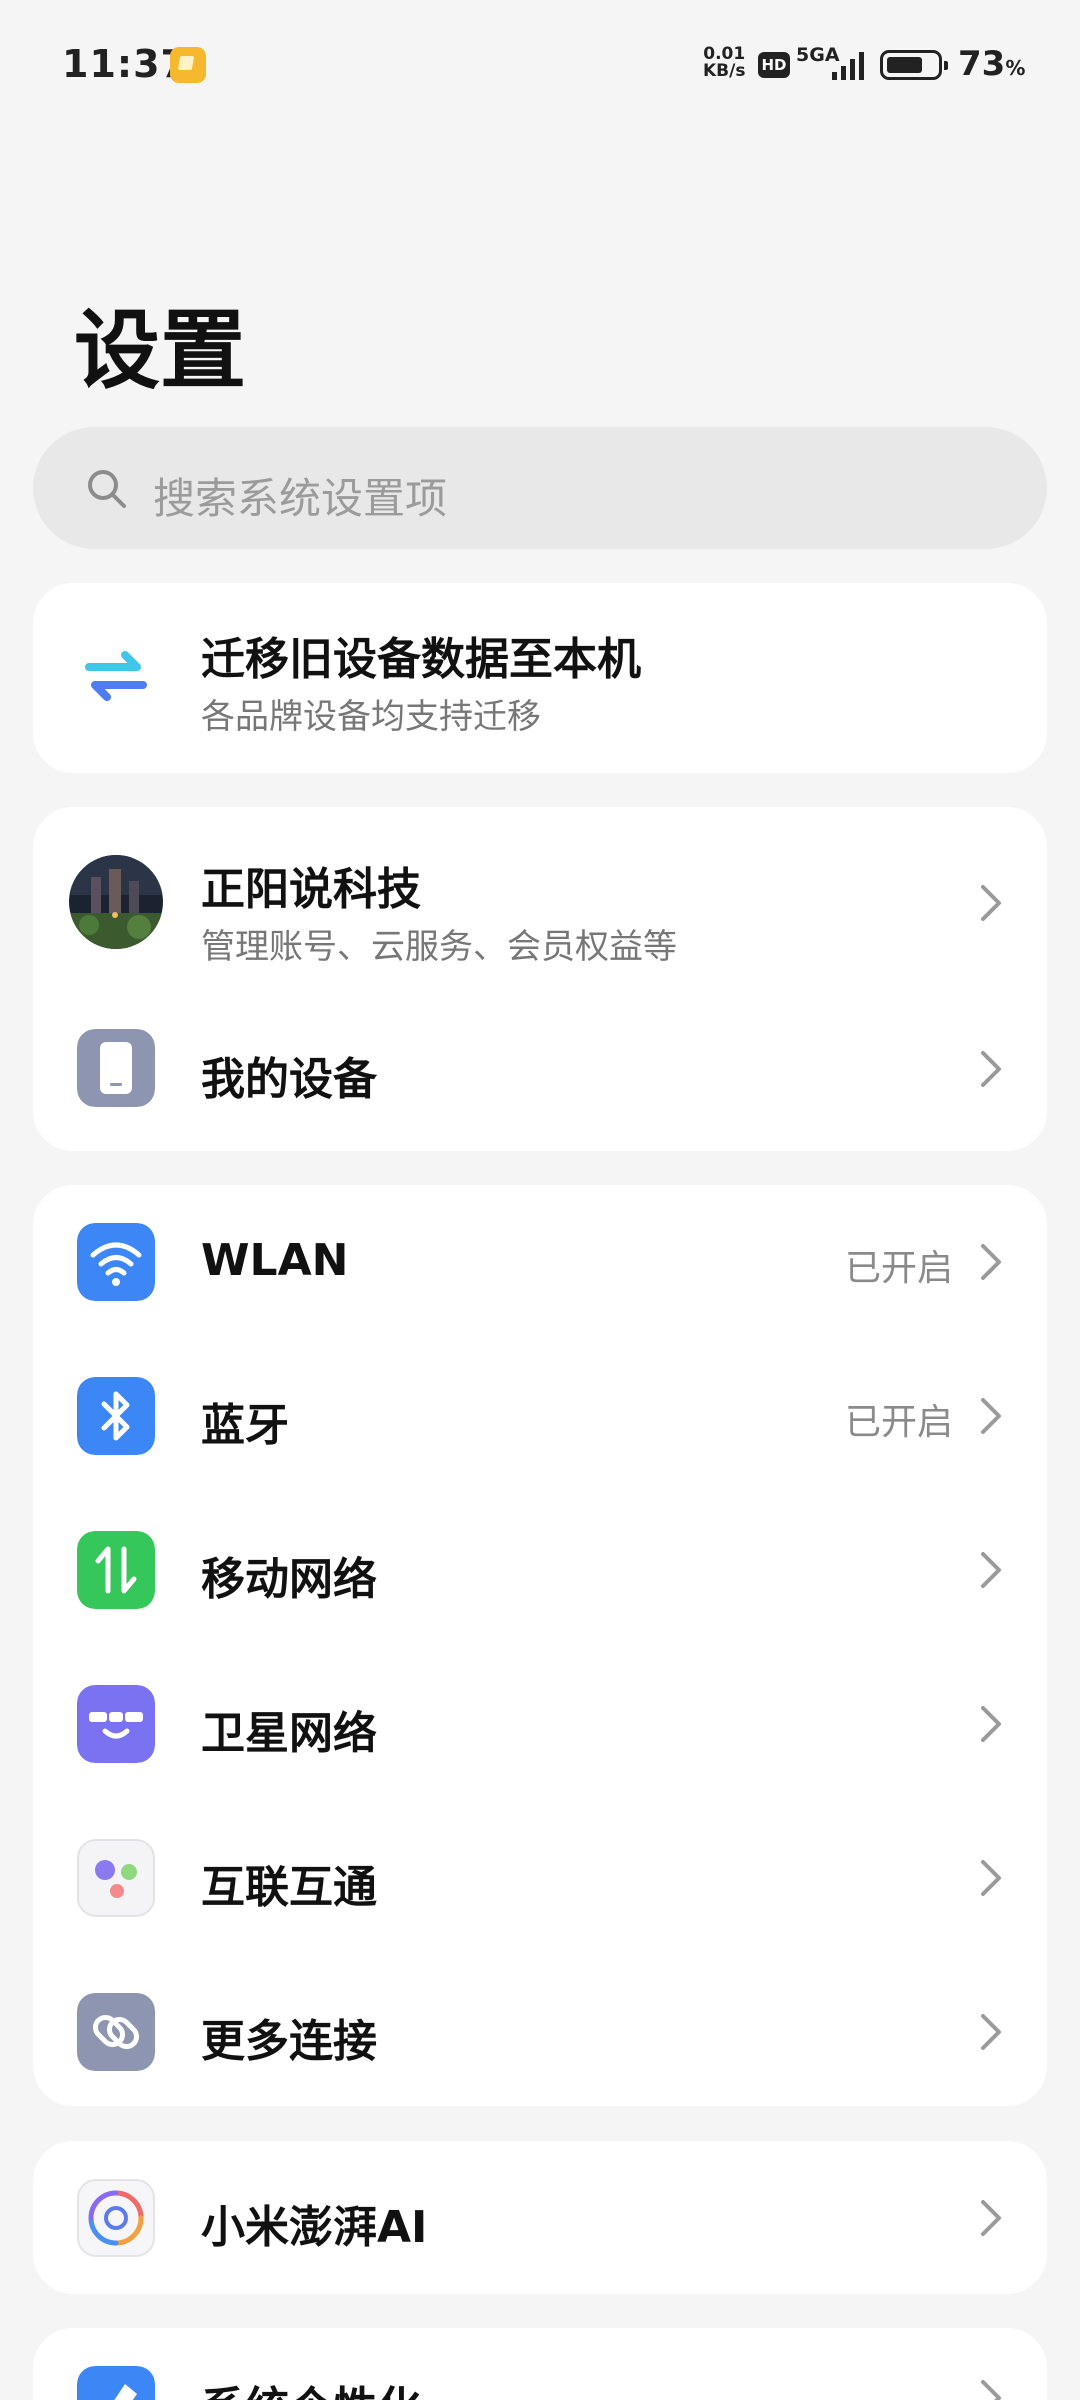  I want to click on settings-item-label: 更多连接, so click(289, 2041).